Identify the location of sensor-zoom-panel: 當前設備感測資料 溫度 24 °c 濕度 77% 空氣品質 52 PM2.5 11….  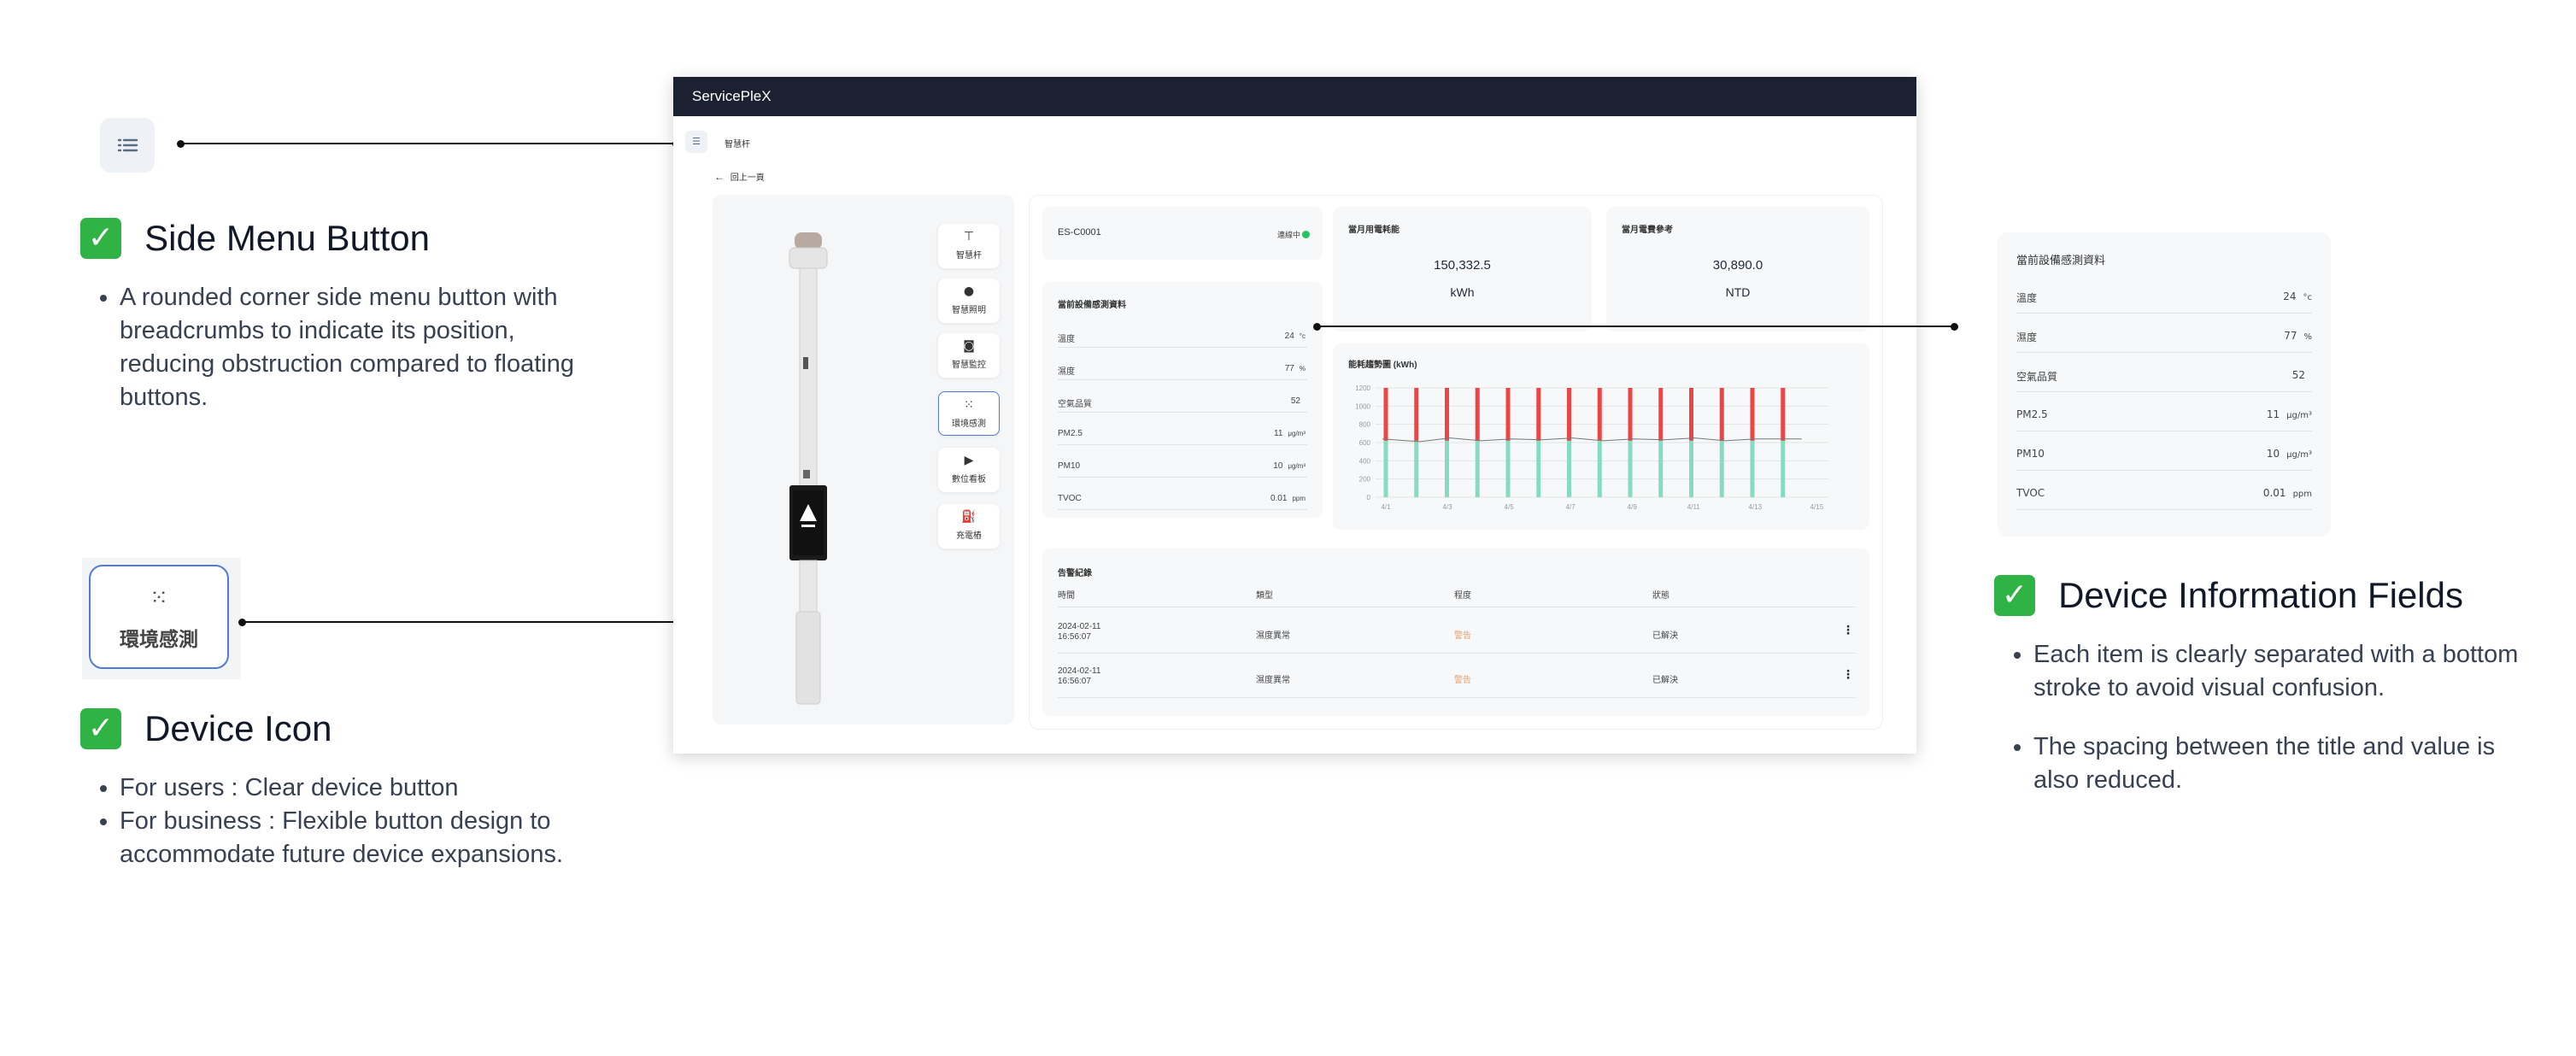
(2164, 384).